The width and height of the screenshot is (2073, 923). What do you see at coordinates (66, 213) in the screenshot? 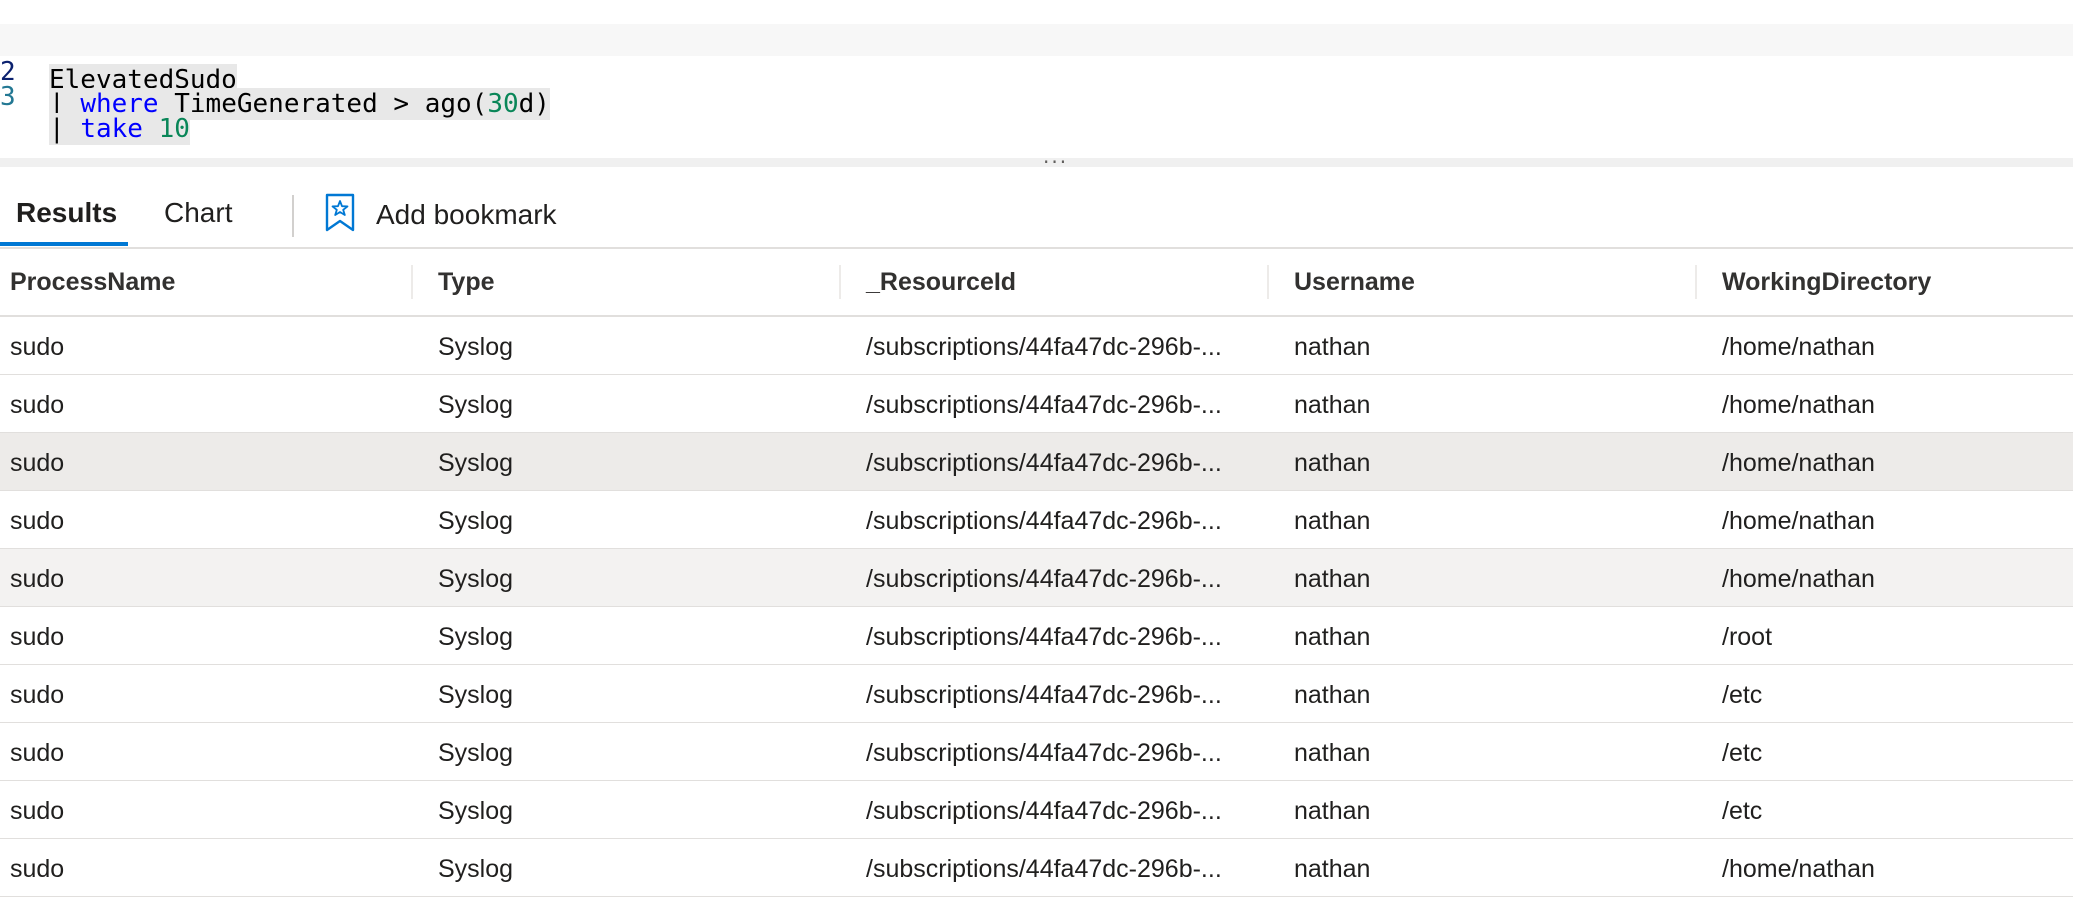
I see `tab-results: Results` at bounding box center [66, 213].